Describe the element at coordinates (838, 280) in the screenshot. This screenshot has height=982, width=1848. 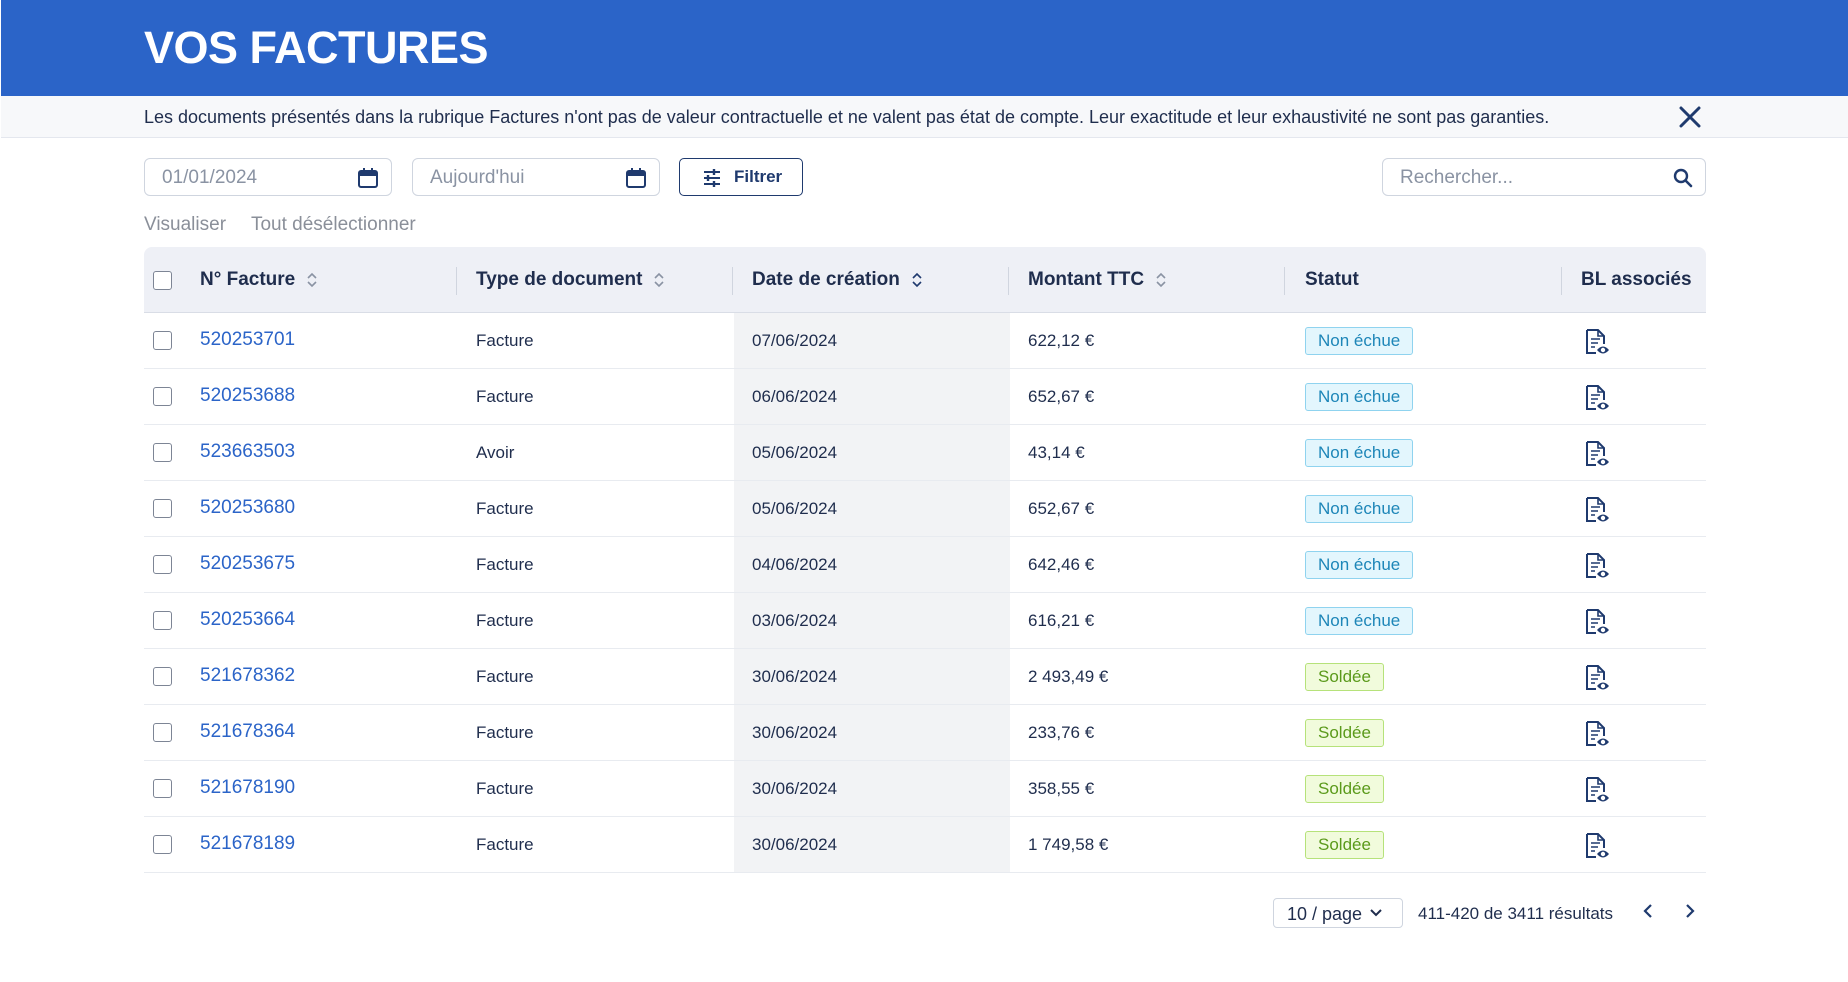
I see `column-header-creation-date: Date de création` at that location.